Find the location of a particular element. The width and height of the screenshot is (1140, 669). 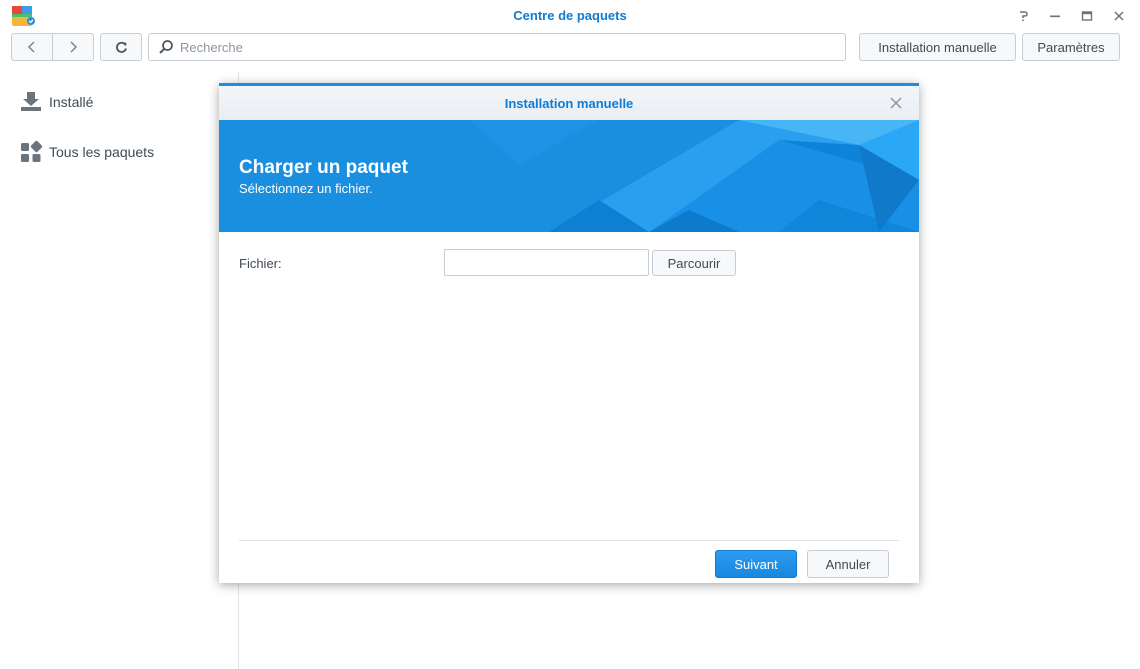

chevron-left-icon is located at coordinates (31, 47).